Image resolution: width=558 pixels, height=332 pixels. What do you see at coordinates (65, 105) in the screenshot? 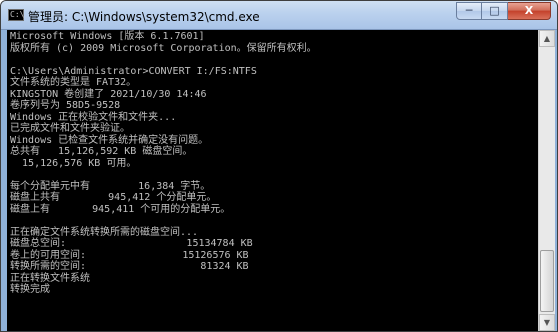
I see `console-line: 卷序列号为 58D5-9528` at bounding box center [65, 105].